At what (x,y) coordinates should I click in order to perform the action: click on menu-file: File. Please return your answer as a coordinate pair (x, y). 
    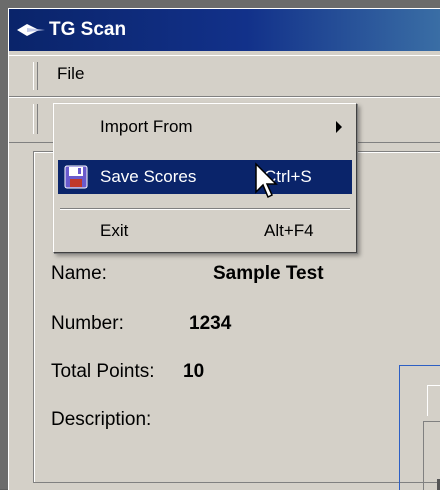
    Looking at the image, I should click on (70, 74).